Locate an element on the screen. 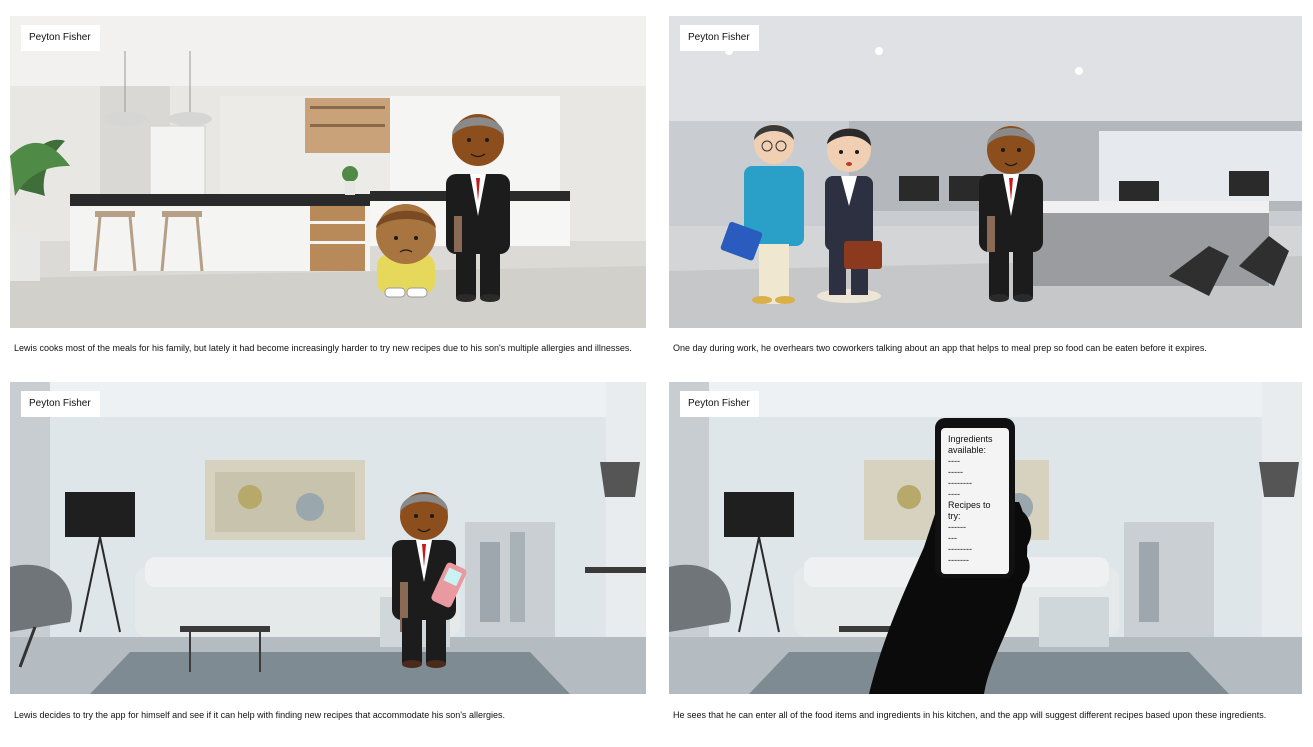 This screenshot has height=747, width=1313. phone-line: Recipes to is located at coordinates (969, 505).